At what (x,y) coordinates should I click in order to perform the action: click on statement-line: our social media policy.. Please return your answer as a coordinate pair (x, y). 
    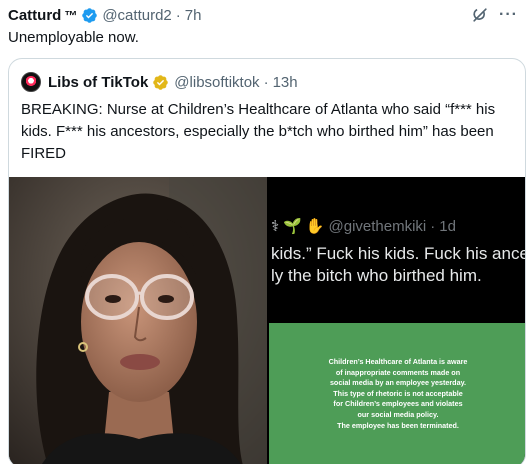
    Looking at the image, I should click on (398, 414).